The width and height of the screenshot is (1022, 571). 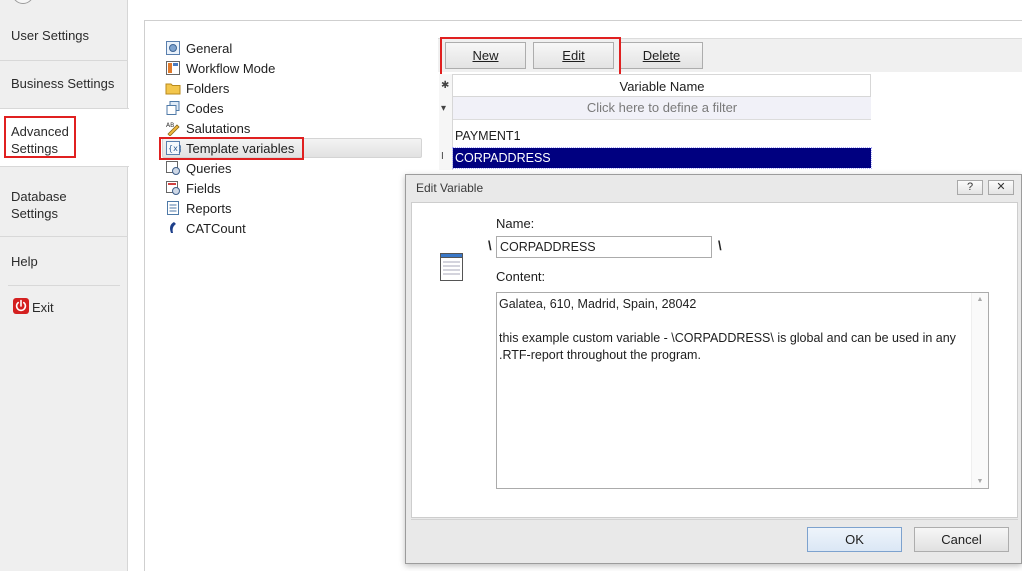 What do you see at coordinates (231, 148) in the screenshot?
I see `highlight-template-variables` at bounding box center [231, 148].